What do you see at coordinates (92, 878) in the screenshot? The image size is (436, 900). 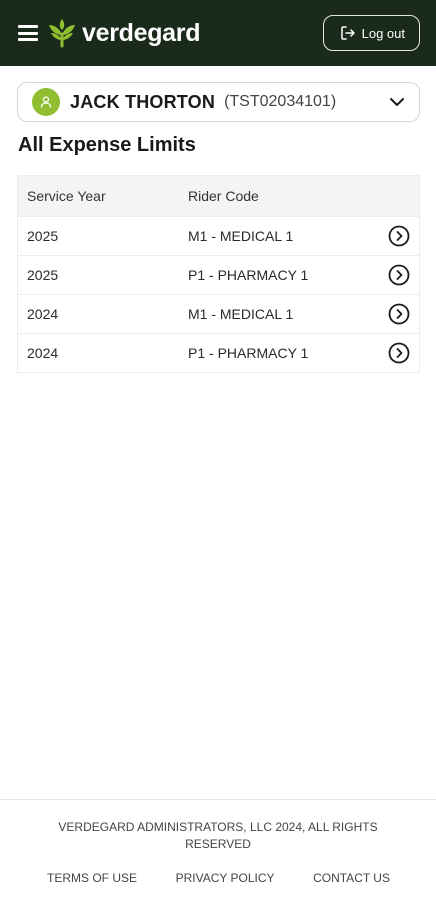 I see `terms-of-use-link: TERMS OF USE` at bounding box center [92, 878].